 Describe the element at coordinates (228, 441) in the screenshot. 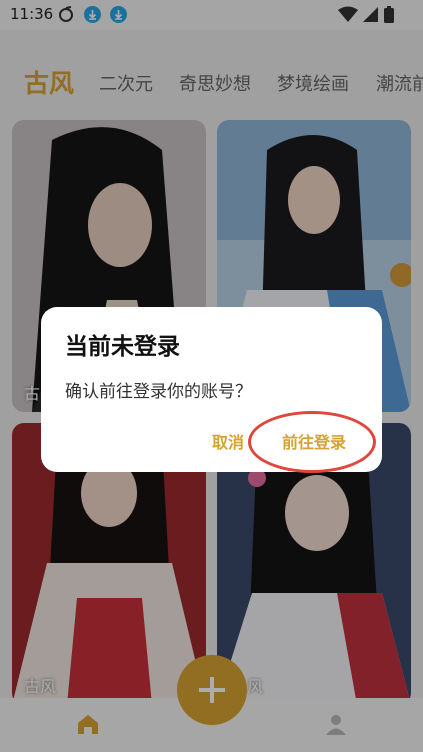

I see `cancel-button: 取消` at that location.